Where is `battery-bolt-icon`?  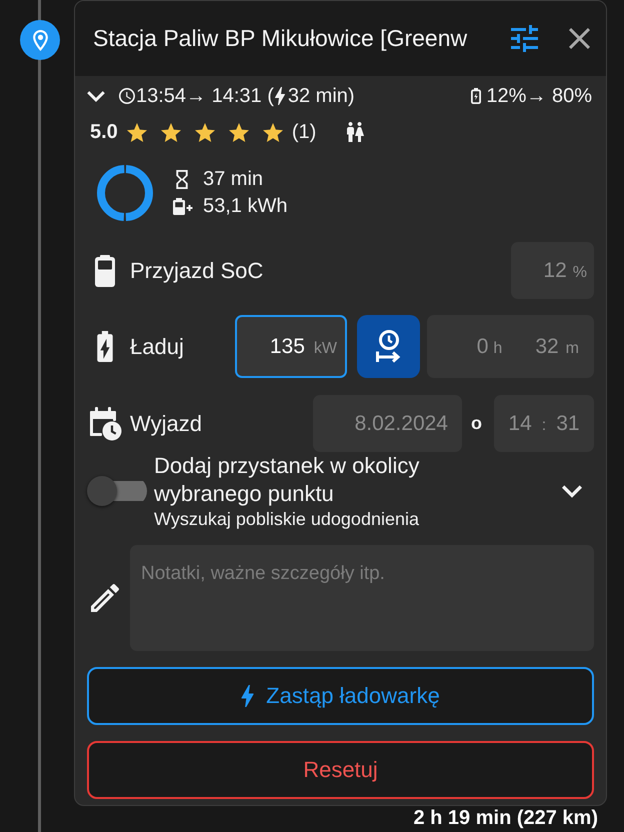 battery-bolt-icon is located at coordinates (105, 346).